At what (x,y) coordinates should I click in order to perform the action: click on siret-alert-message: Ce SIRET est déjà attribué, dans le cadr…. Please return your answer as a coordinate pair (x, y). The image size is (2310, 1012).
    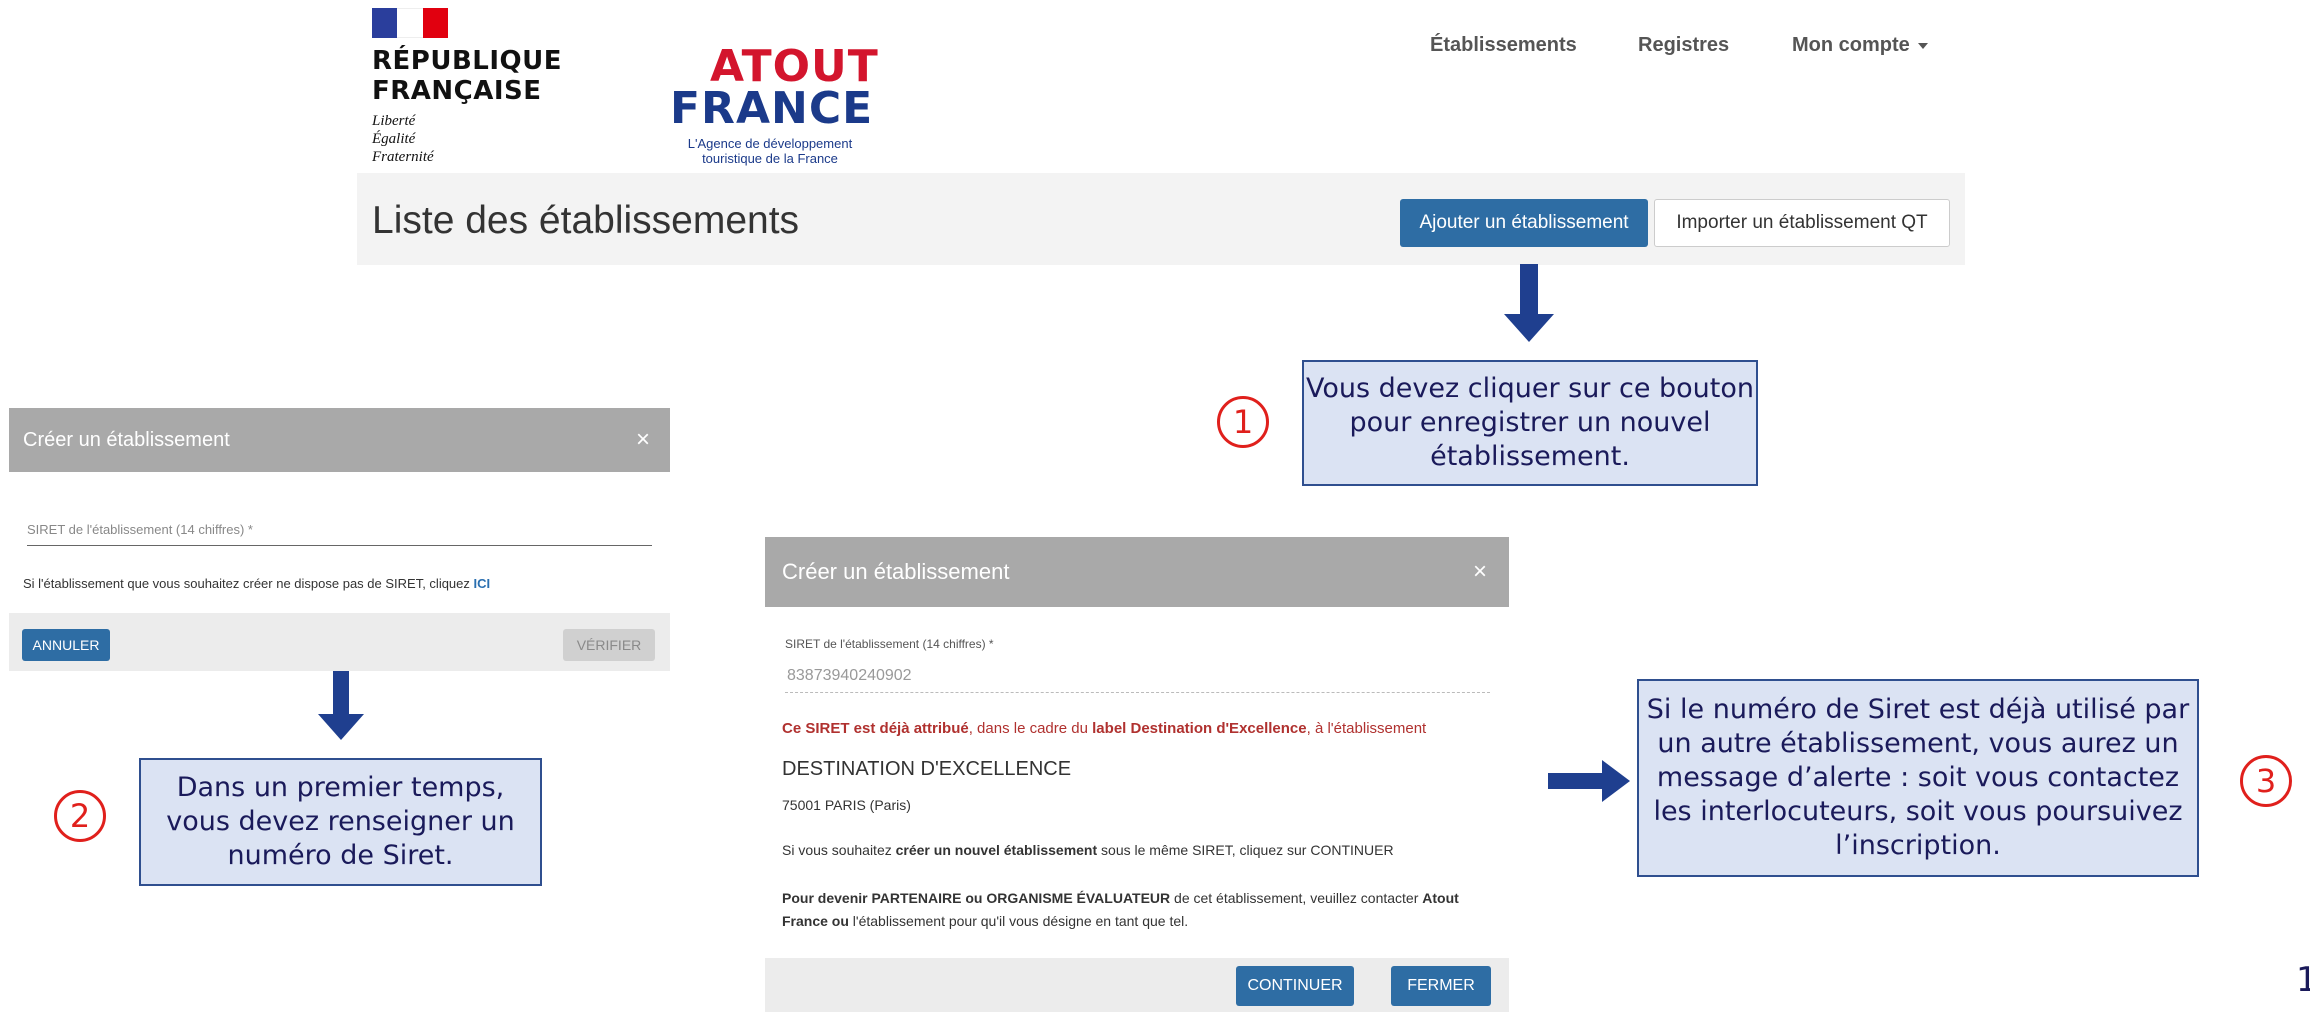
    Looking at the image, I should click on (1104, 728).